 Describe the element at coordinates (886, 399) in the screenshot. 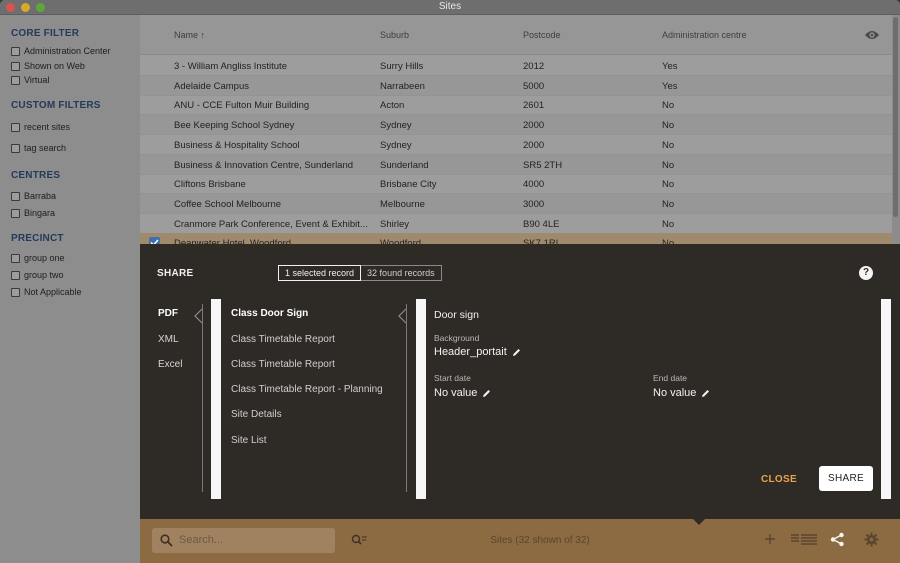

I see `detail-panel-edge` at that location.